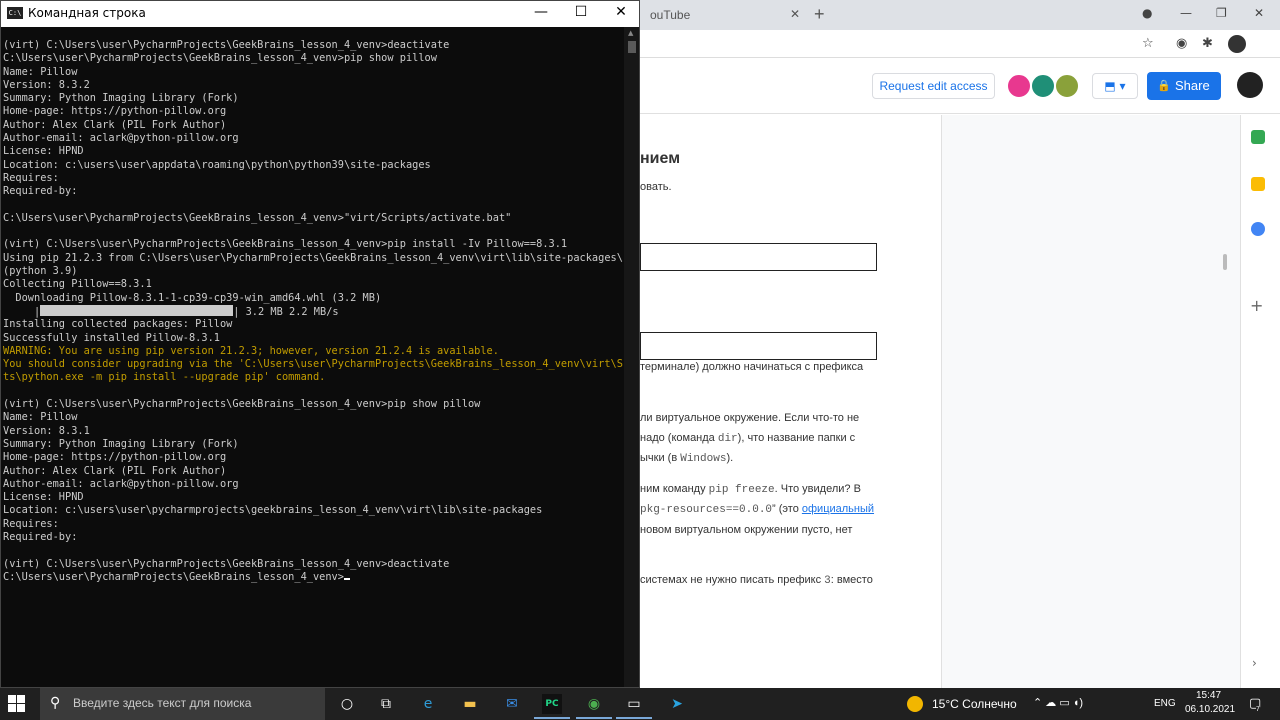 This screenshot has width=1280, height=720. Describe the element at coordinates (746, 530) in the screenshot. I see `doc-text-line: новом виртуальном окружении пусто, нет` at that location.